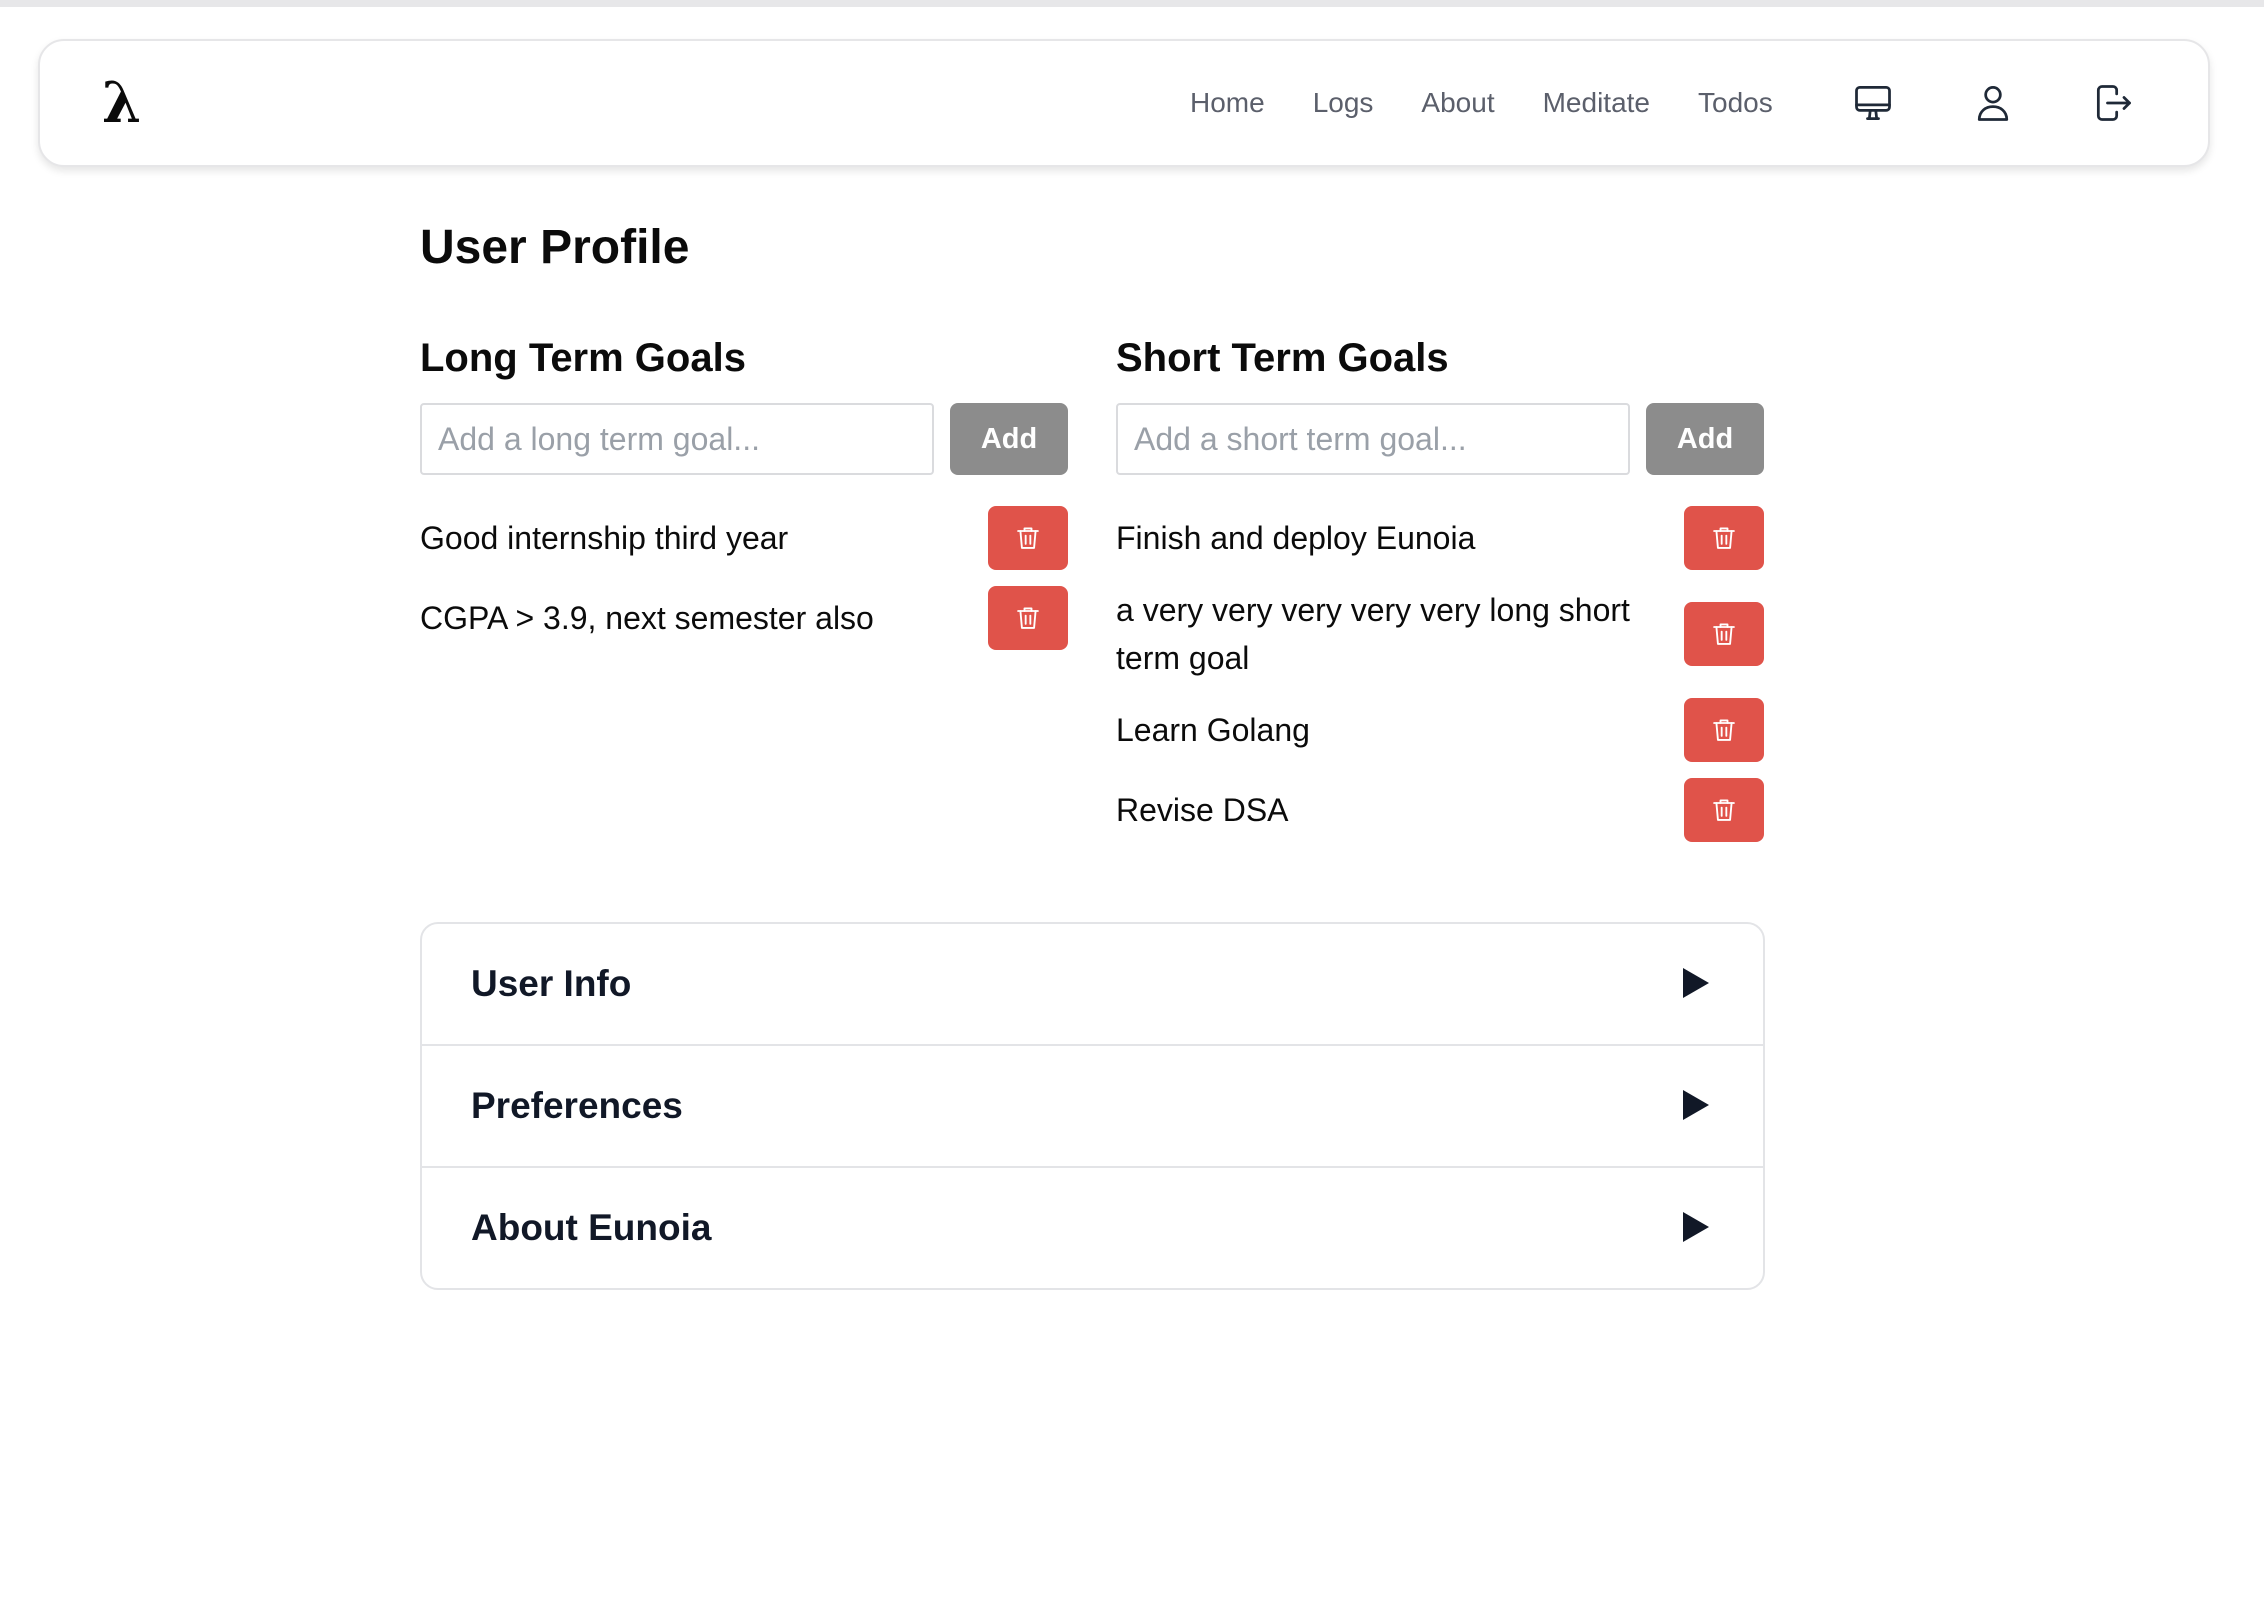 The width and height of the screenshot is (2264, 1598). What do you see at coordinates (1440, 730) in the screenshot?
I see `goal-item: Learn Golang` at bounding box center [1440, 730].